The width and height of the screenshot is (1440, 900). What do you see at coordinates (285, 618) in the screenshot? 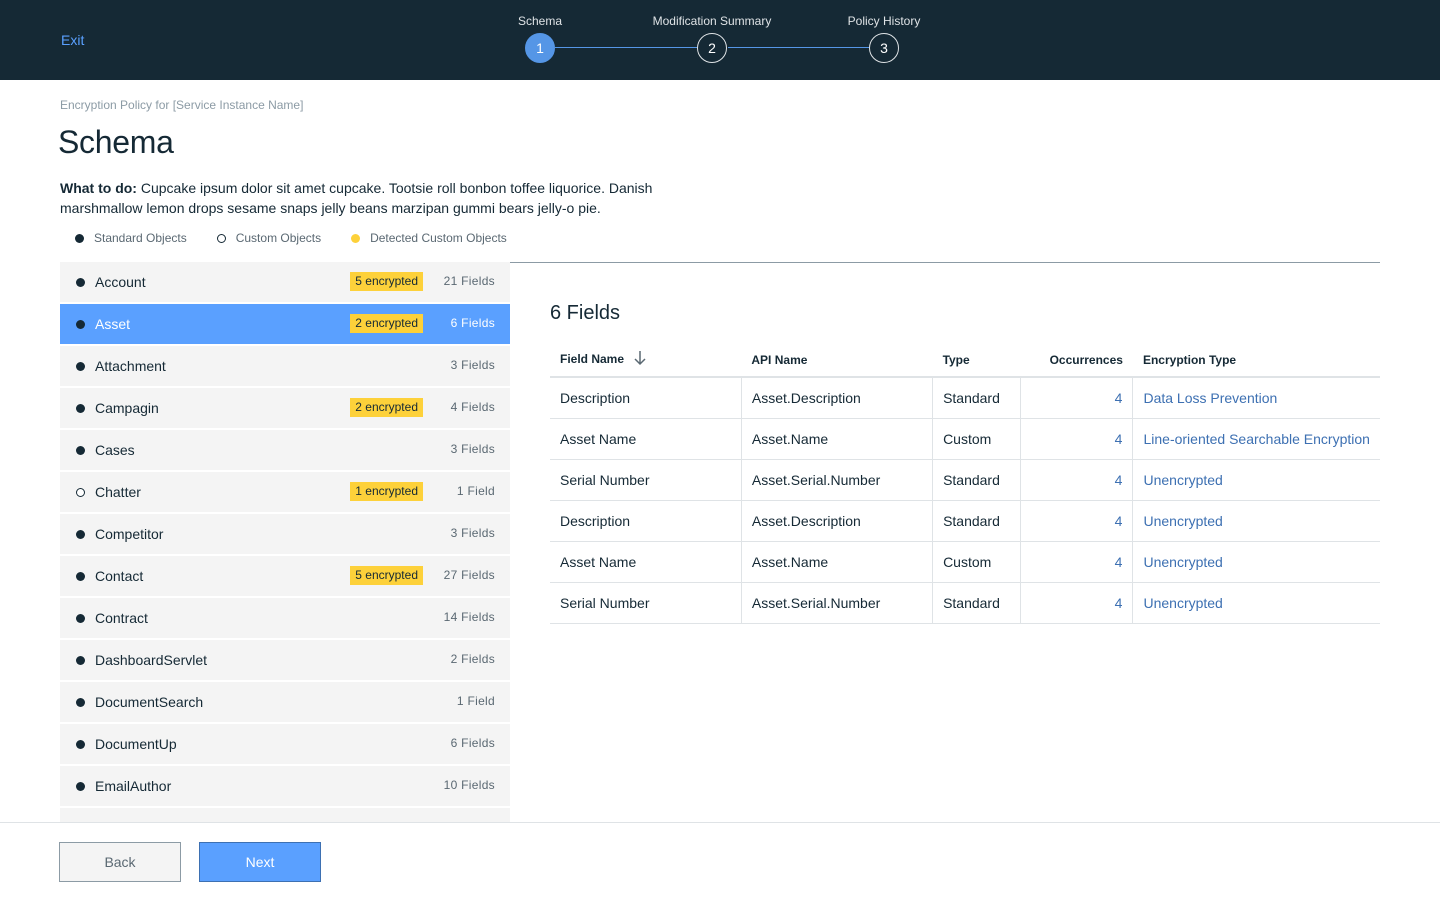
I see `object-list-item: Contract 14 Fields` at bounding box center [285, 618].